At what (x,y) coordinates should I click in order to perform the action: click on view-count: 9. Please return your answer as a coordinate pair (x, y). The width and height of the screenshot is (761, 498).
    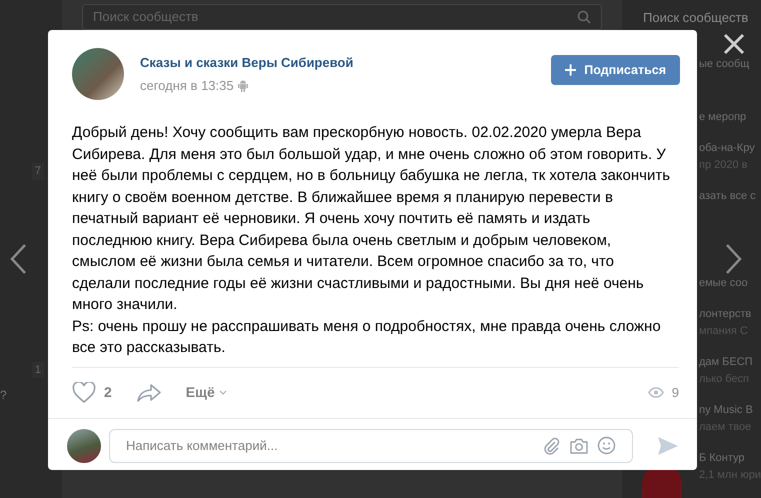
    Looking at the image, I should click on (675, 393).